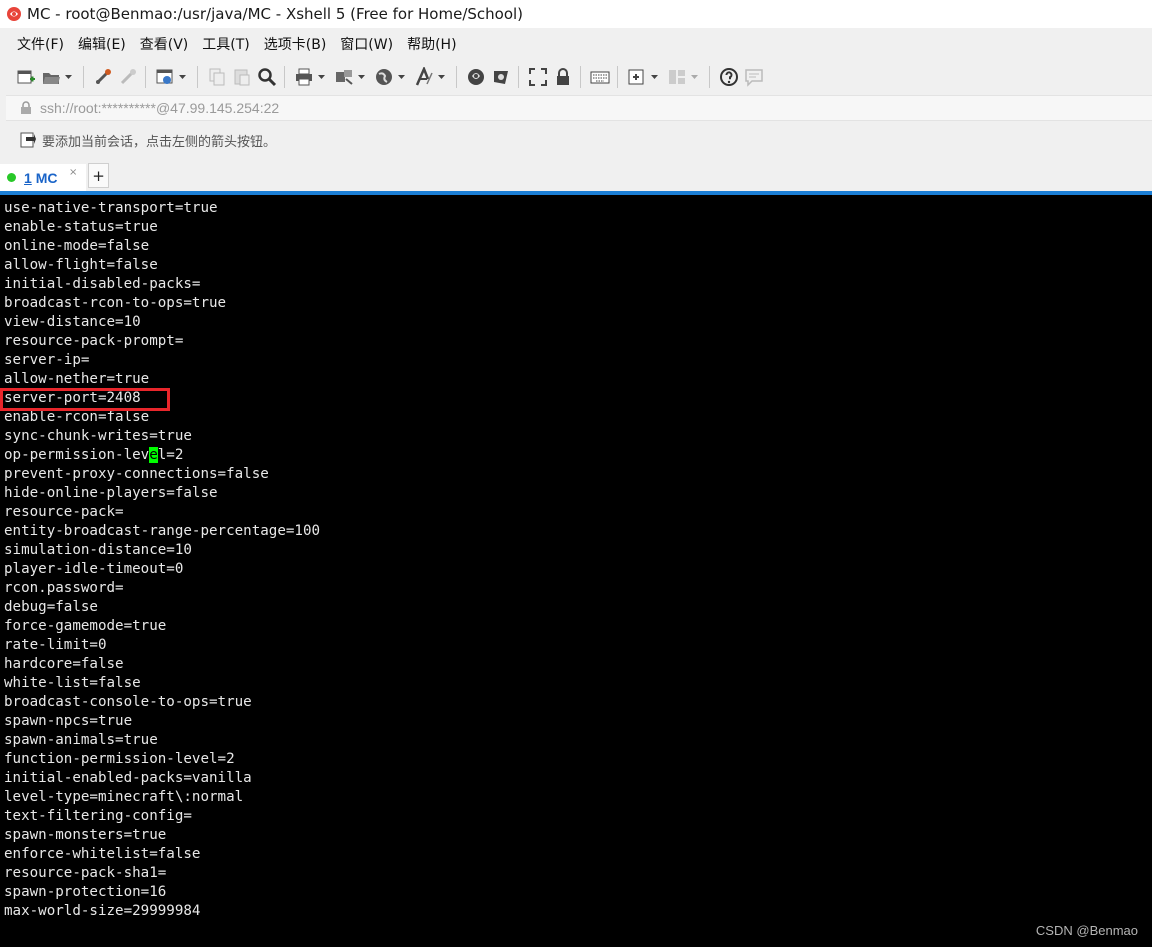  I want to click on padlock-icon, so click(26, 107).